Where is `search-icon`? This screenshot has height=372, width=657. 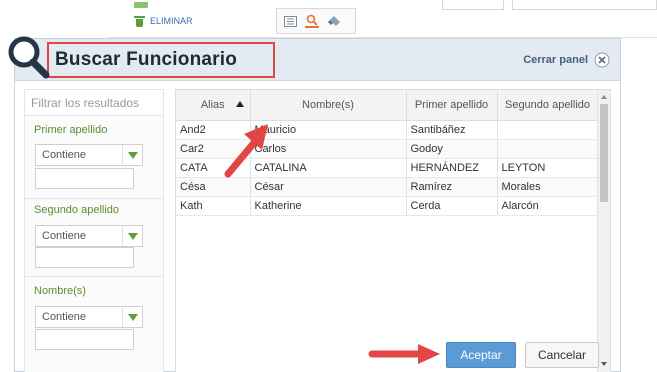
search-icon is located at coordinates (312, 21).